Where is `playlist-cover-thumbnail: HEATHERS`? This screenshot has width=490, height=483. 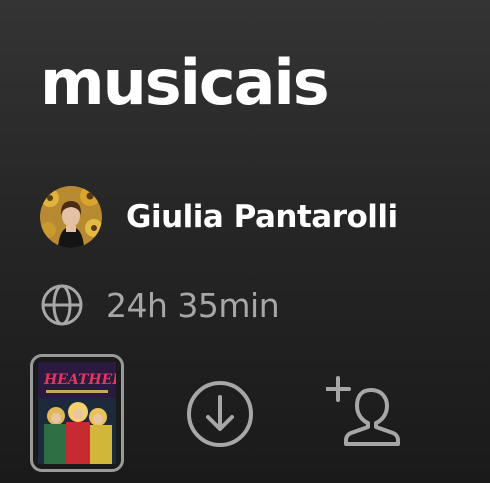 playlist-cover-thumbnail: HEATHERS is located at coordinates (77, 413).